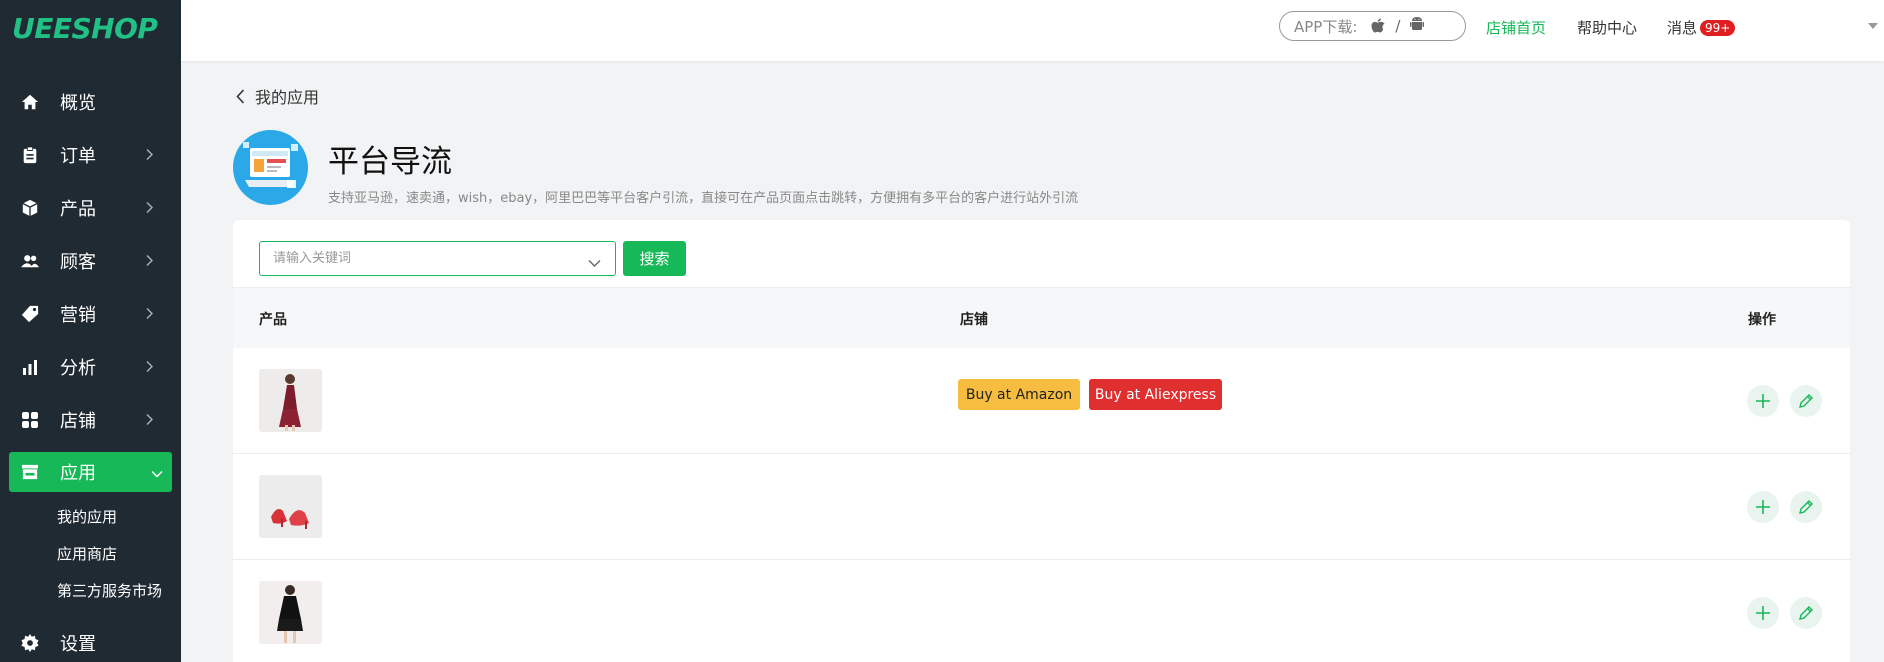  Describe the element at coordinates (1041, 317) in the screenshot. I see `table-header: 产品 店铺 操作` at that location.